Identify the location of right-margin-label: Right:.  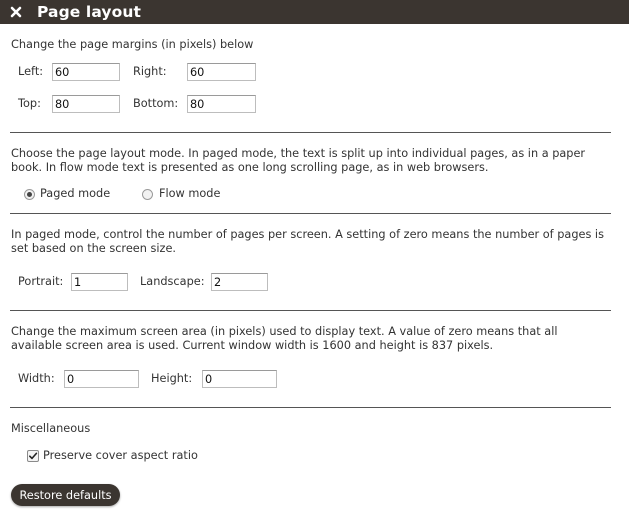
(150, 71).